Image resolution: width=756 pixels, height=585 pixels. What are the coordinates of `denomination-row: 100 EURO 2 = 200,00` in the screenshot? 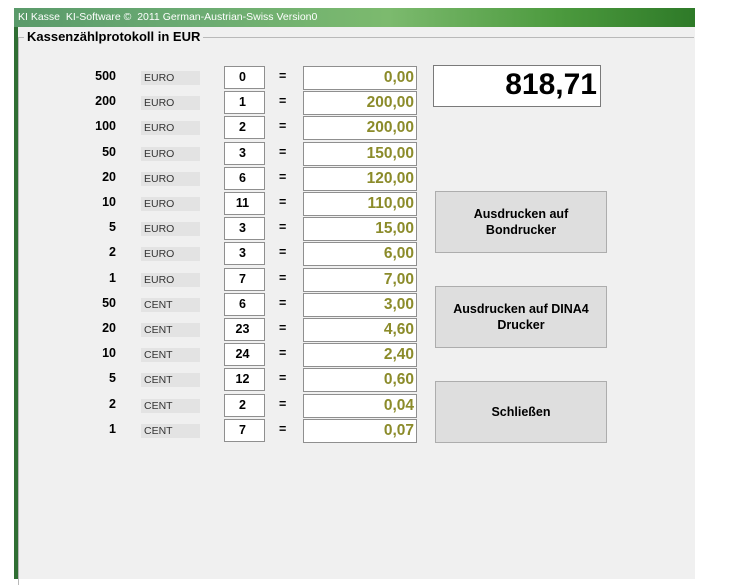 It's located at (378, 128).